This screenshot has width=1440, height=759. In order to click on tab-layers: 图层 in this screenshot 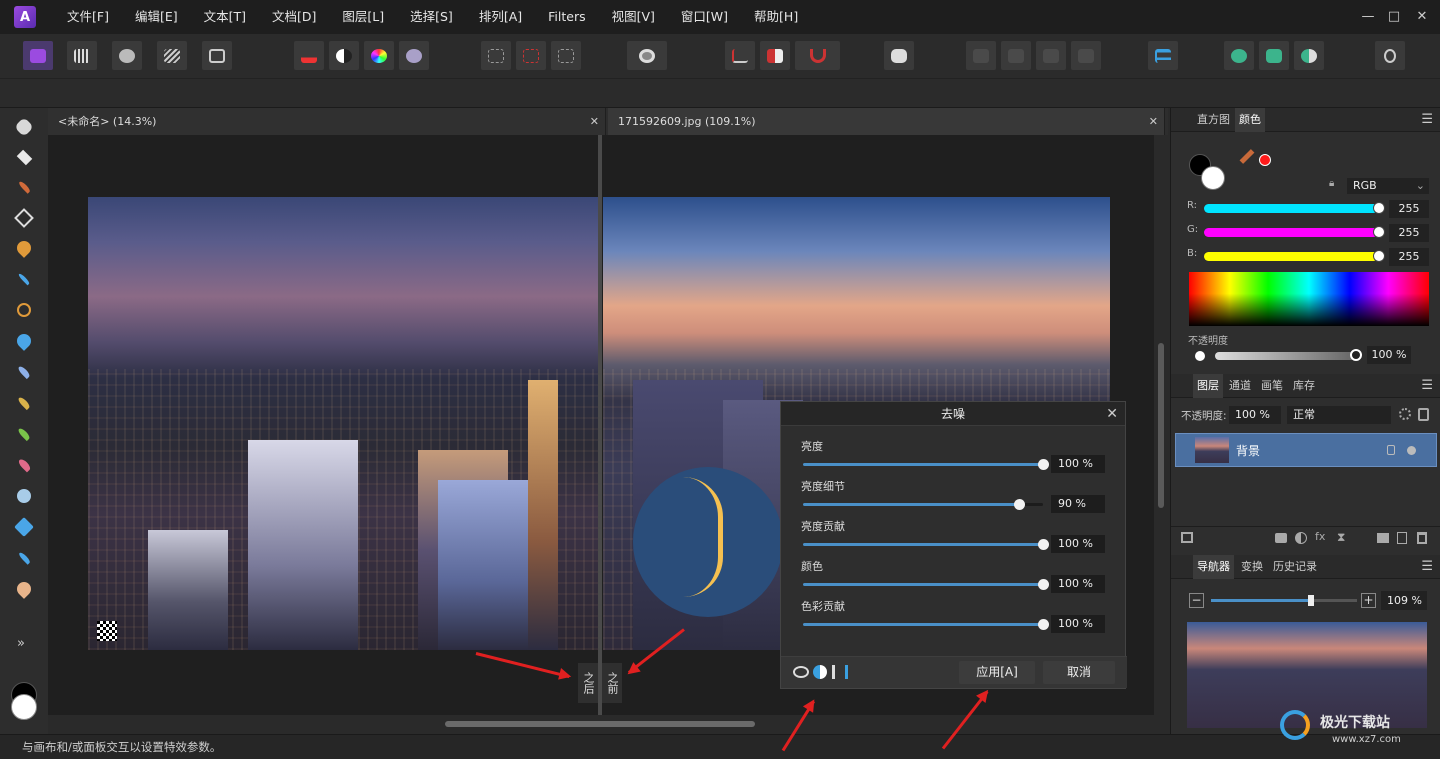, I will do `click(1208, 386)`.